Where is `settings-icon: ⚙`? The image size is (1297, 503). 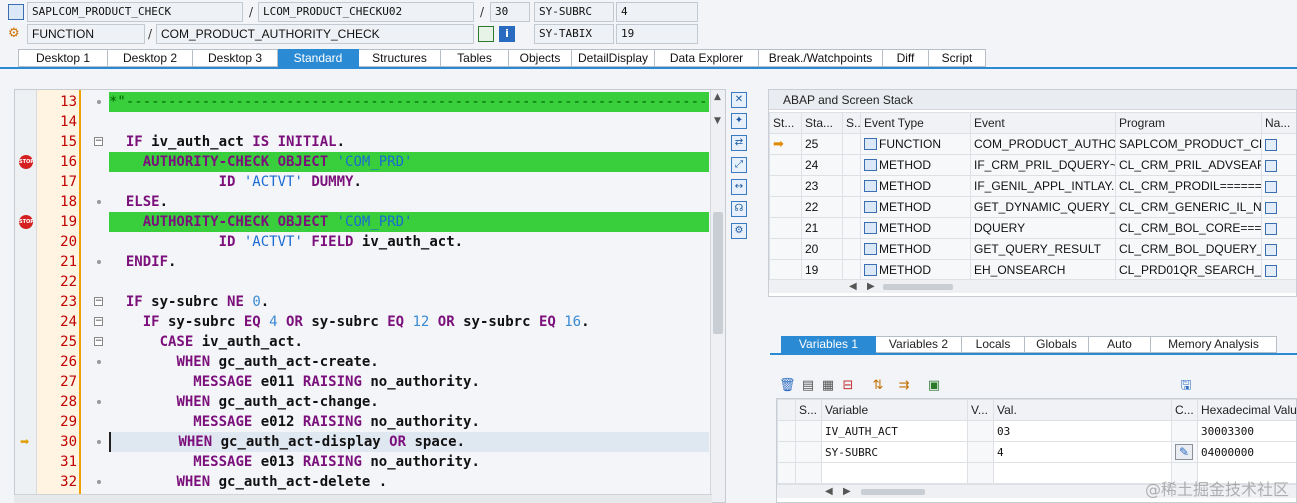
settings-icon: ⚙ is located at coordinates (739, 231).